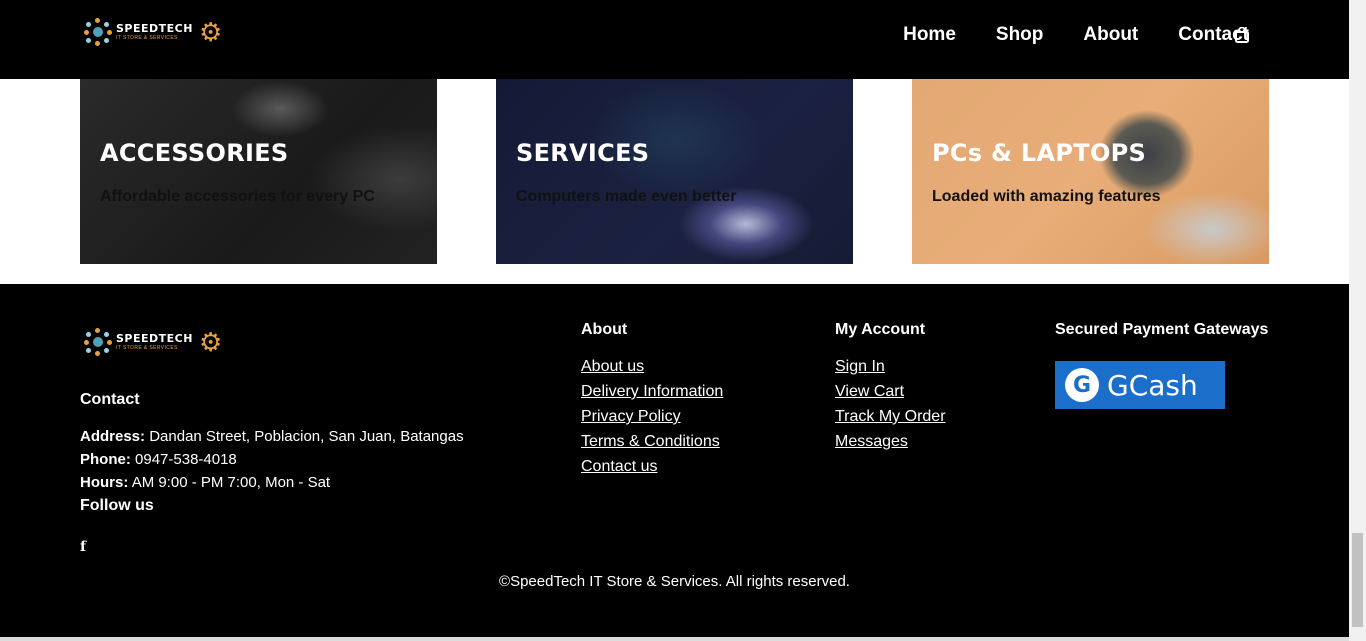  I want to click on payment-heading: Secured Payment Gateways, so click(1162, 329).